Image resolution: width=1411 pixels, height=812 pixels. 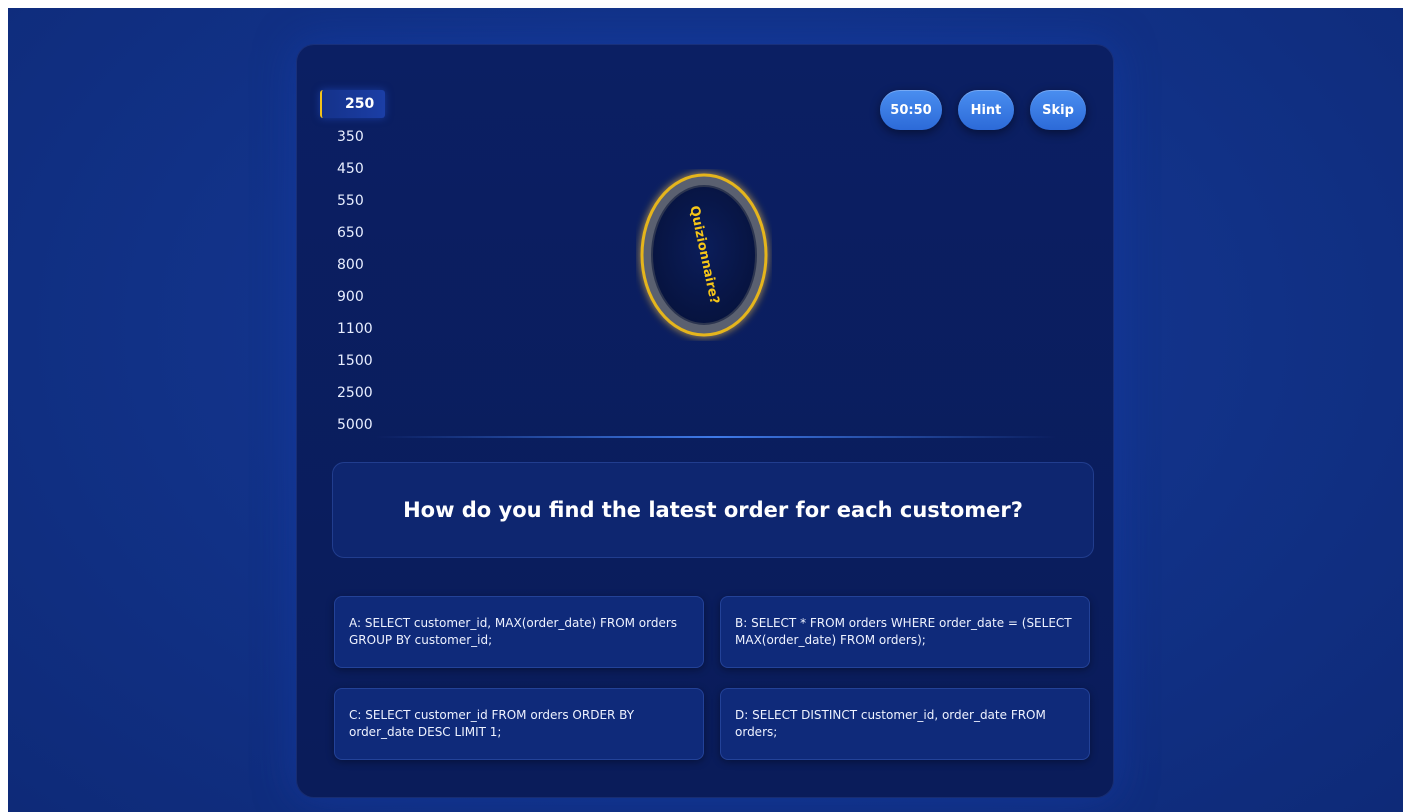 I want to click on ladder-step: 550, so click(x=350, y=201).